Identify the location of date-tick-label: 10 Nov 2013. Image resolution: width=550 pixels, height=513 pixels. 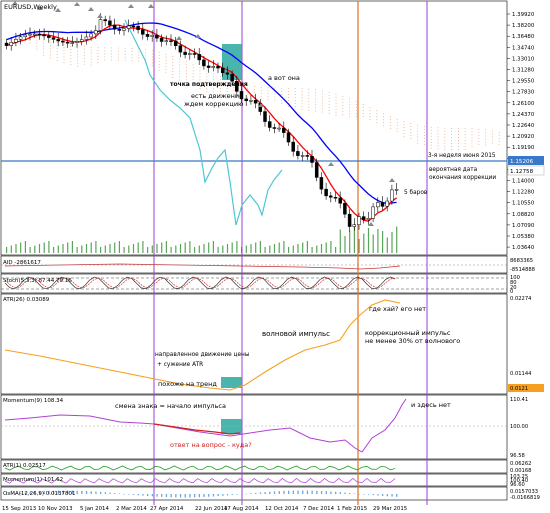
(55, 509).